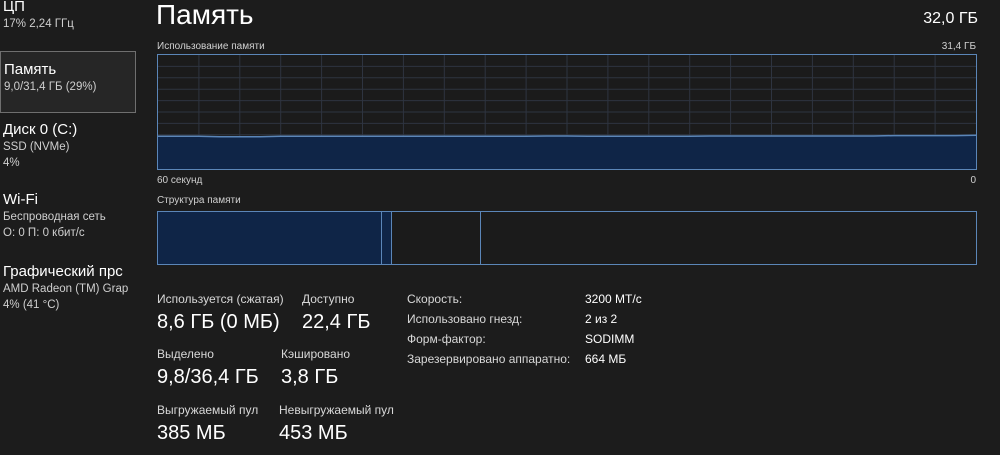  I want to click on sidebar-item-cpu-usage: 17% 2,24 ГГц, so click(38, 24).